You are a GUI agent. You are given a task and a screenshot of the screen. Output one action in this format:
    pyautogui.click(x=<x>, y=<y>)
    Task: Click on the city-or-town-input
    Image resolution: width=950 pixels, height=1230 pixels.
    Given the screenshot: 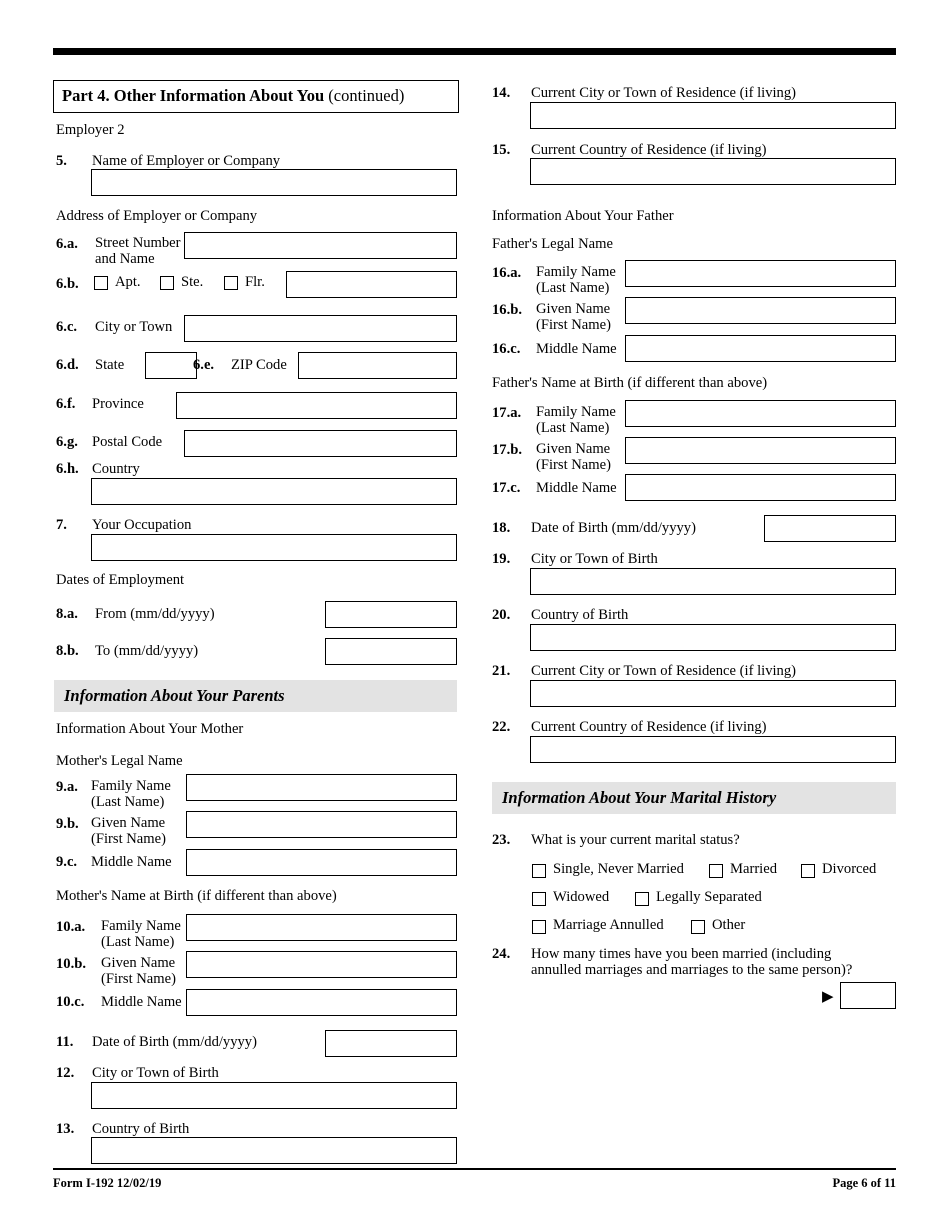 What is the action you would take?
    pyautogui.click(x=320, y=328)
    